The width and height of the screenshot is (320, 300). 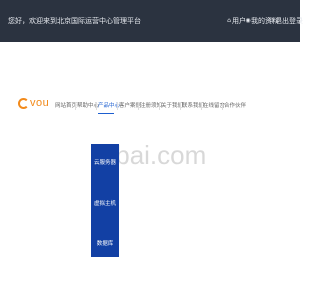 I want to click on dropdown-item-virtual-host: 虚拟主机, so click(x=105, y=204).